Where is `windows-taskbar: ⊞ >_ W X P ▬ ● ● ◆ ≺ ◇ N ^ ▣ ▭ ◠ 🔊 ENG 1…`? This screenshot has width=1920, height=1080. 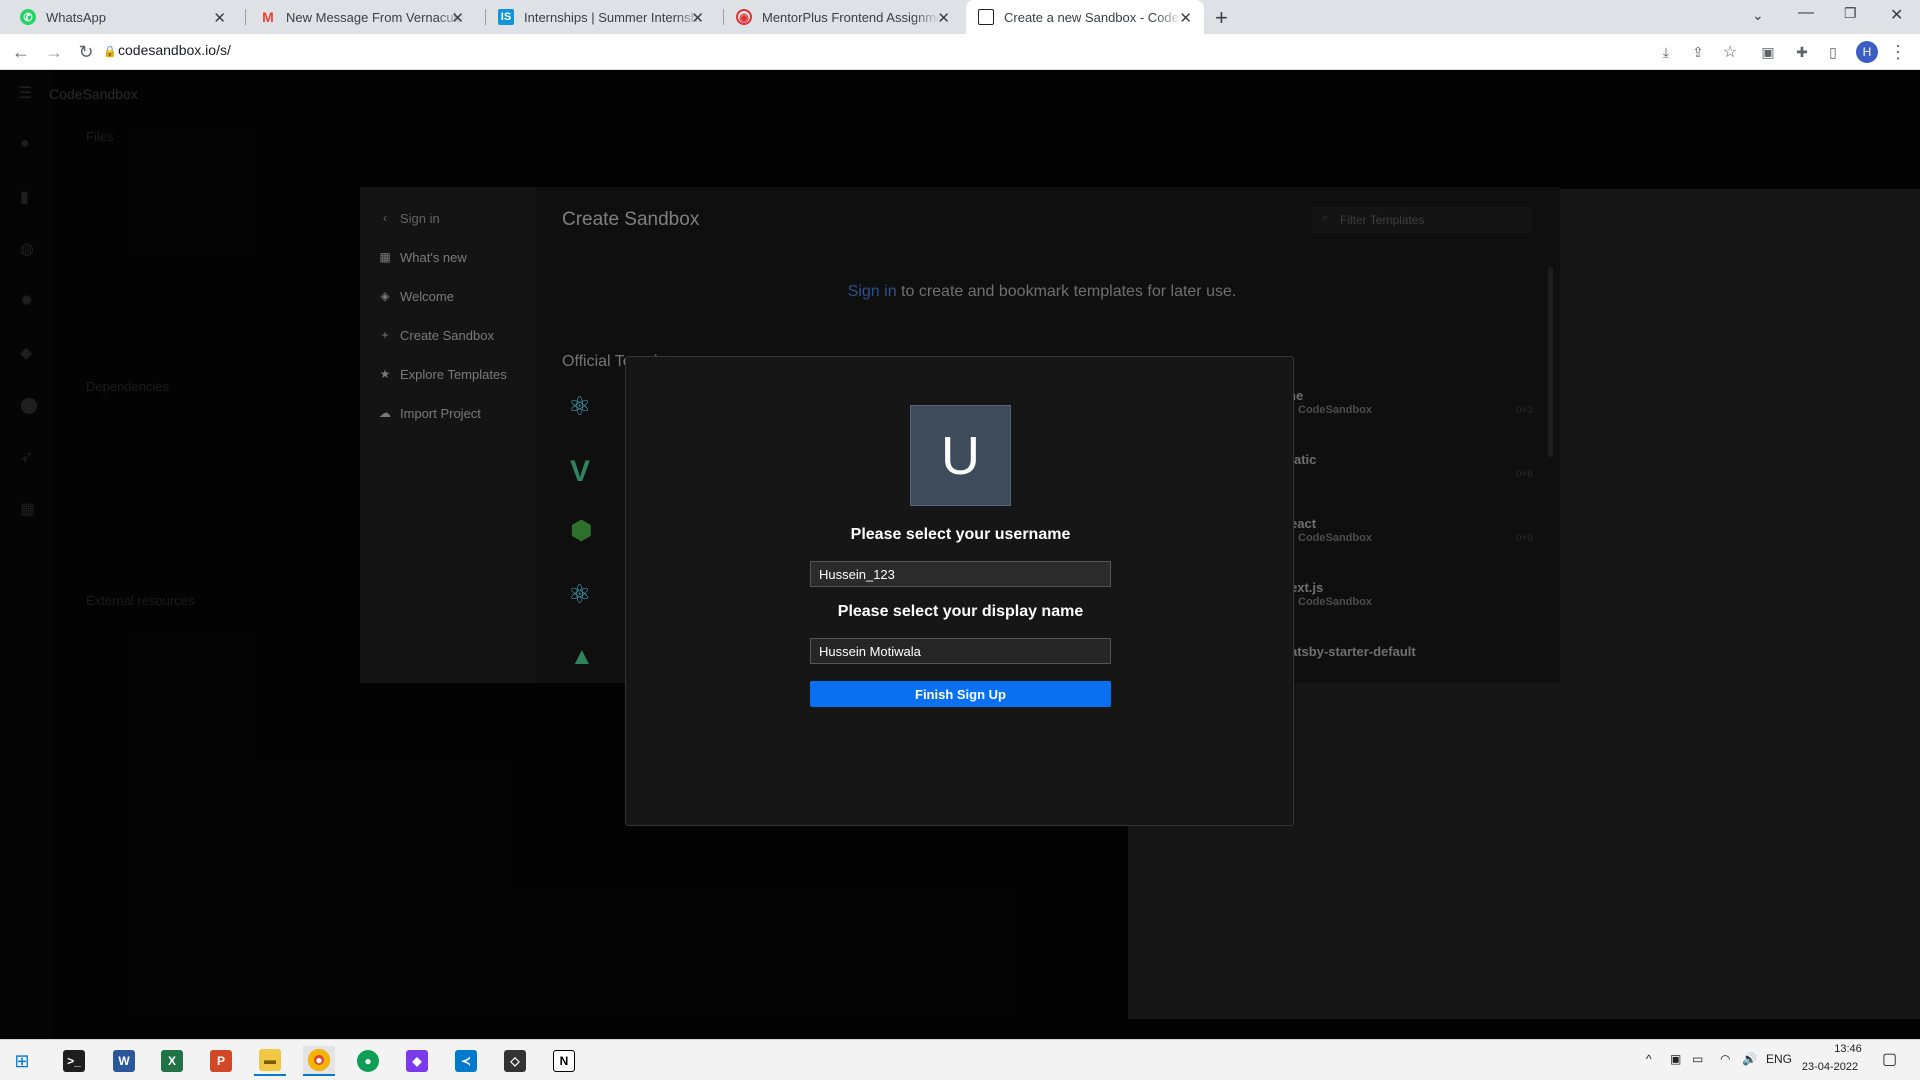
windows-taskbar: ⊞ >_ W X P ▬ ● ● ◆ ≺ ◇ N ^ ▣ ▭ ◠ 🔊 ENG 1… is located at coordinates (960, 1059).